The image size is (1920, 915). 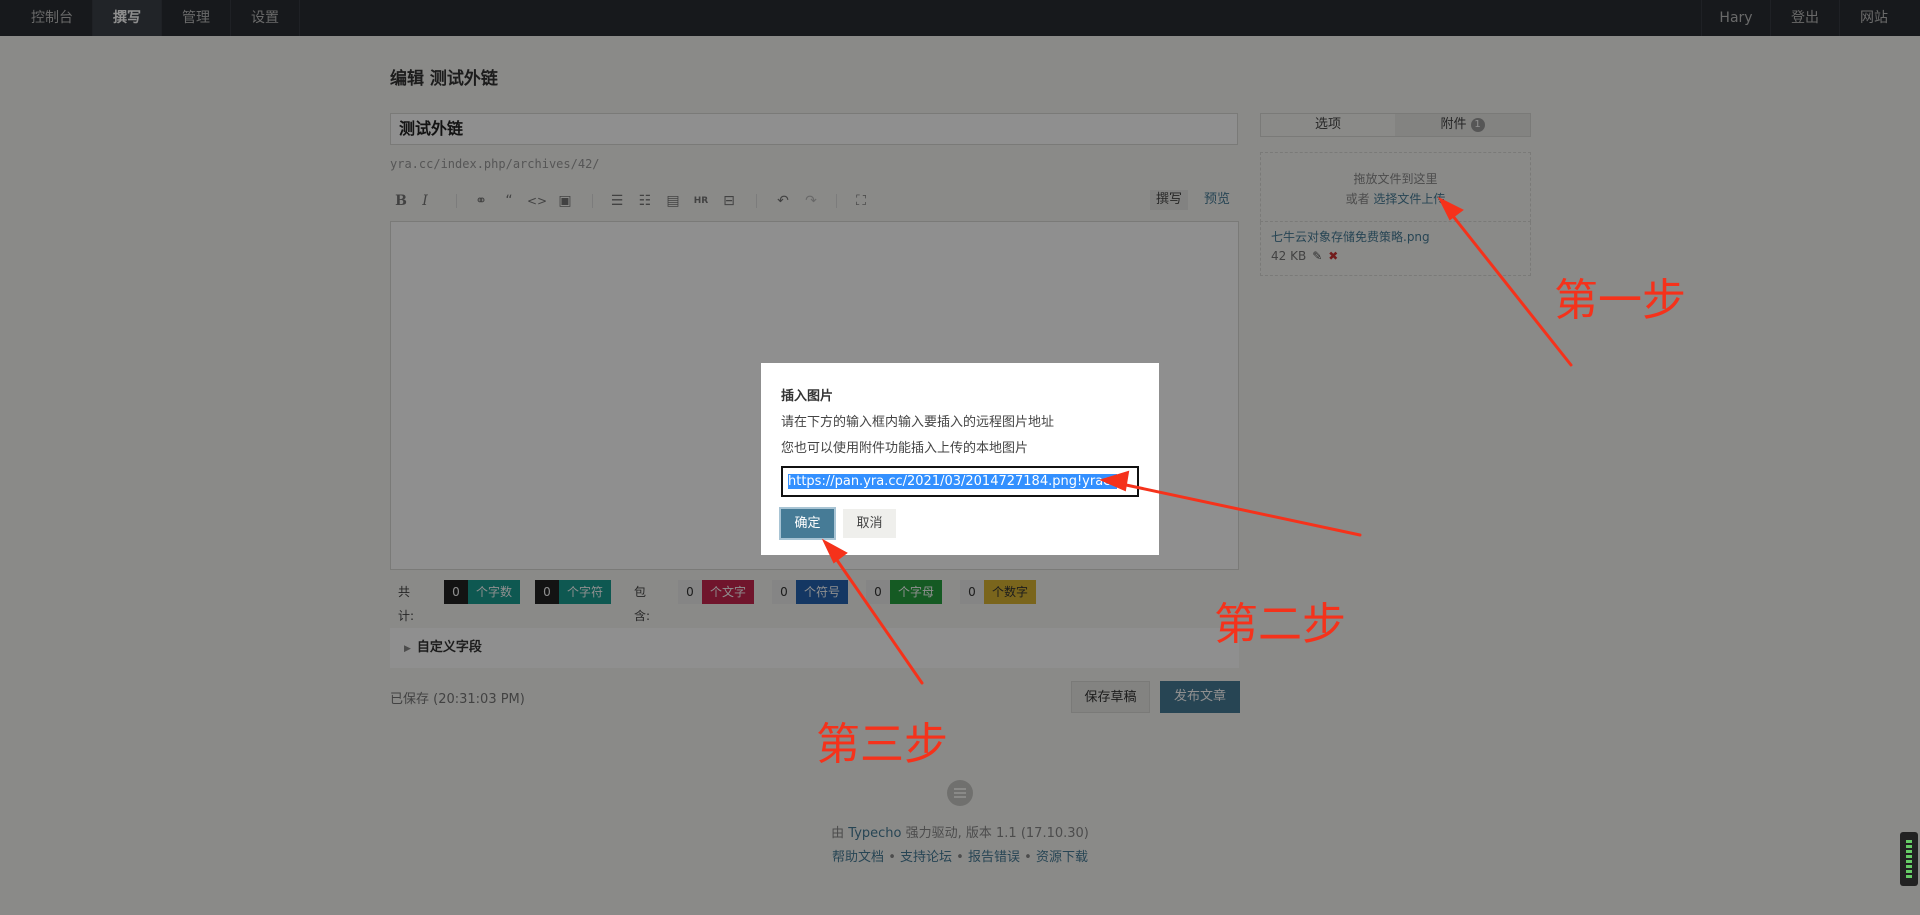 I want to click on arrow-step1-line, so click(x=1508, y=285).